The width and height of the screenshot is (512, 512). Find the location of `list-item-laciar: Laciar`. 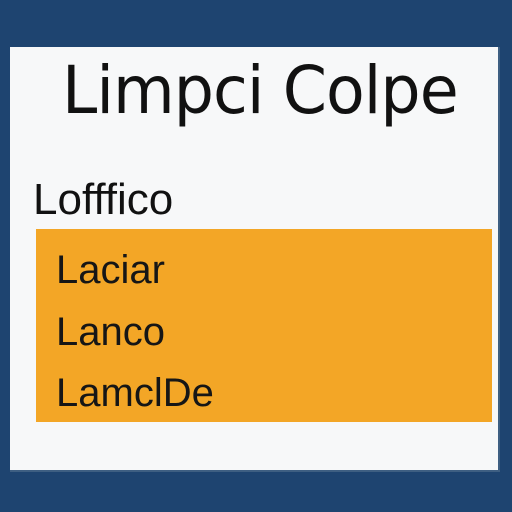

list-item-laciar: Laciar is located at coordinates (110, 270).